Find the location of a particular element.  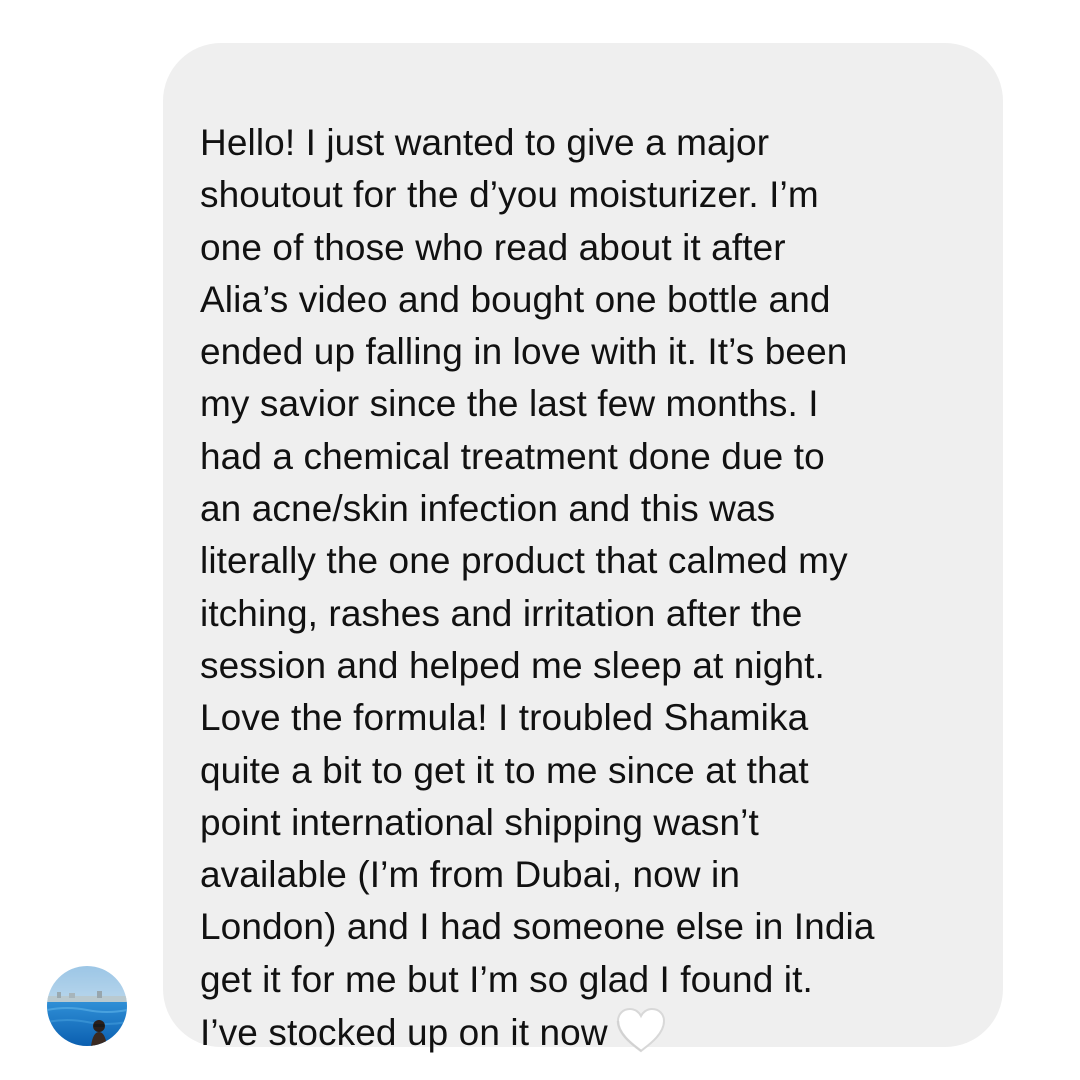

message-line: session and helped me sleep at night. is located at coordinates (512, 665).